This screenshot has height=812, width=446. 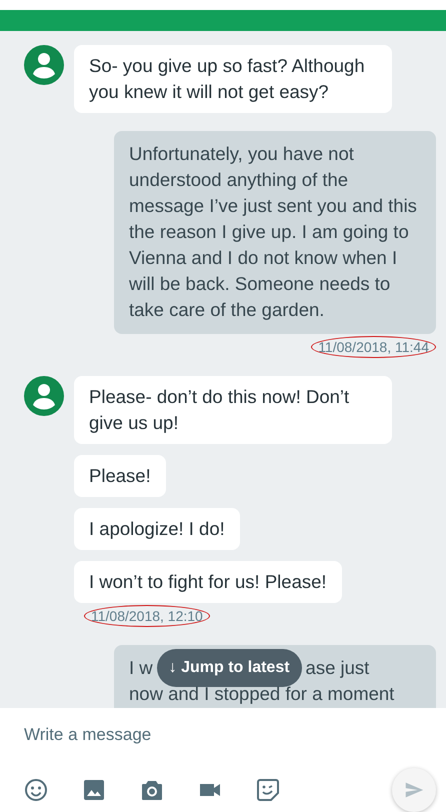 I want to click on received-message: I apologize! I do!, so click(x=157, y=529).